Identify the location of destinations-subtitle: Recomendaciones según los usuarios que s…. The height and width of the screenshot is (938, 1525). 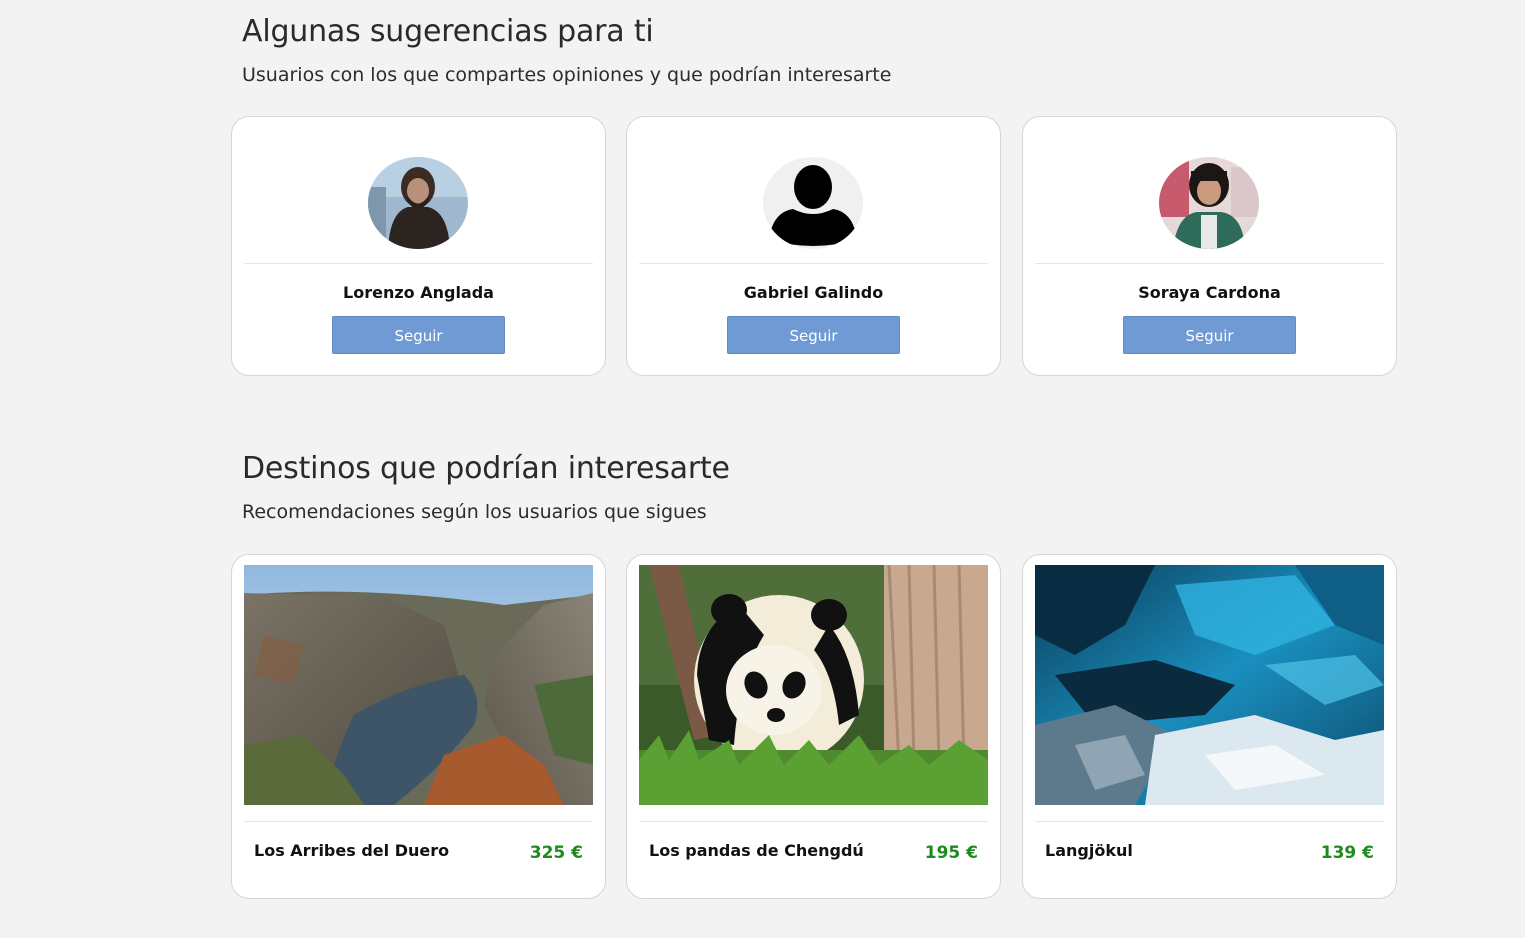
(474, 512).